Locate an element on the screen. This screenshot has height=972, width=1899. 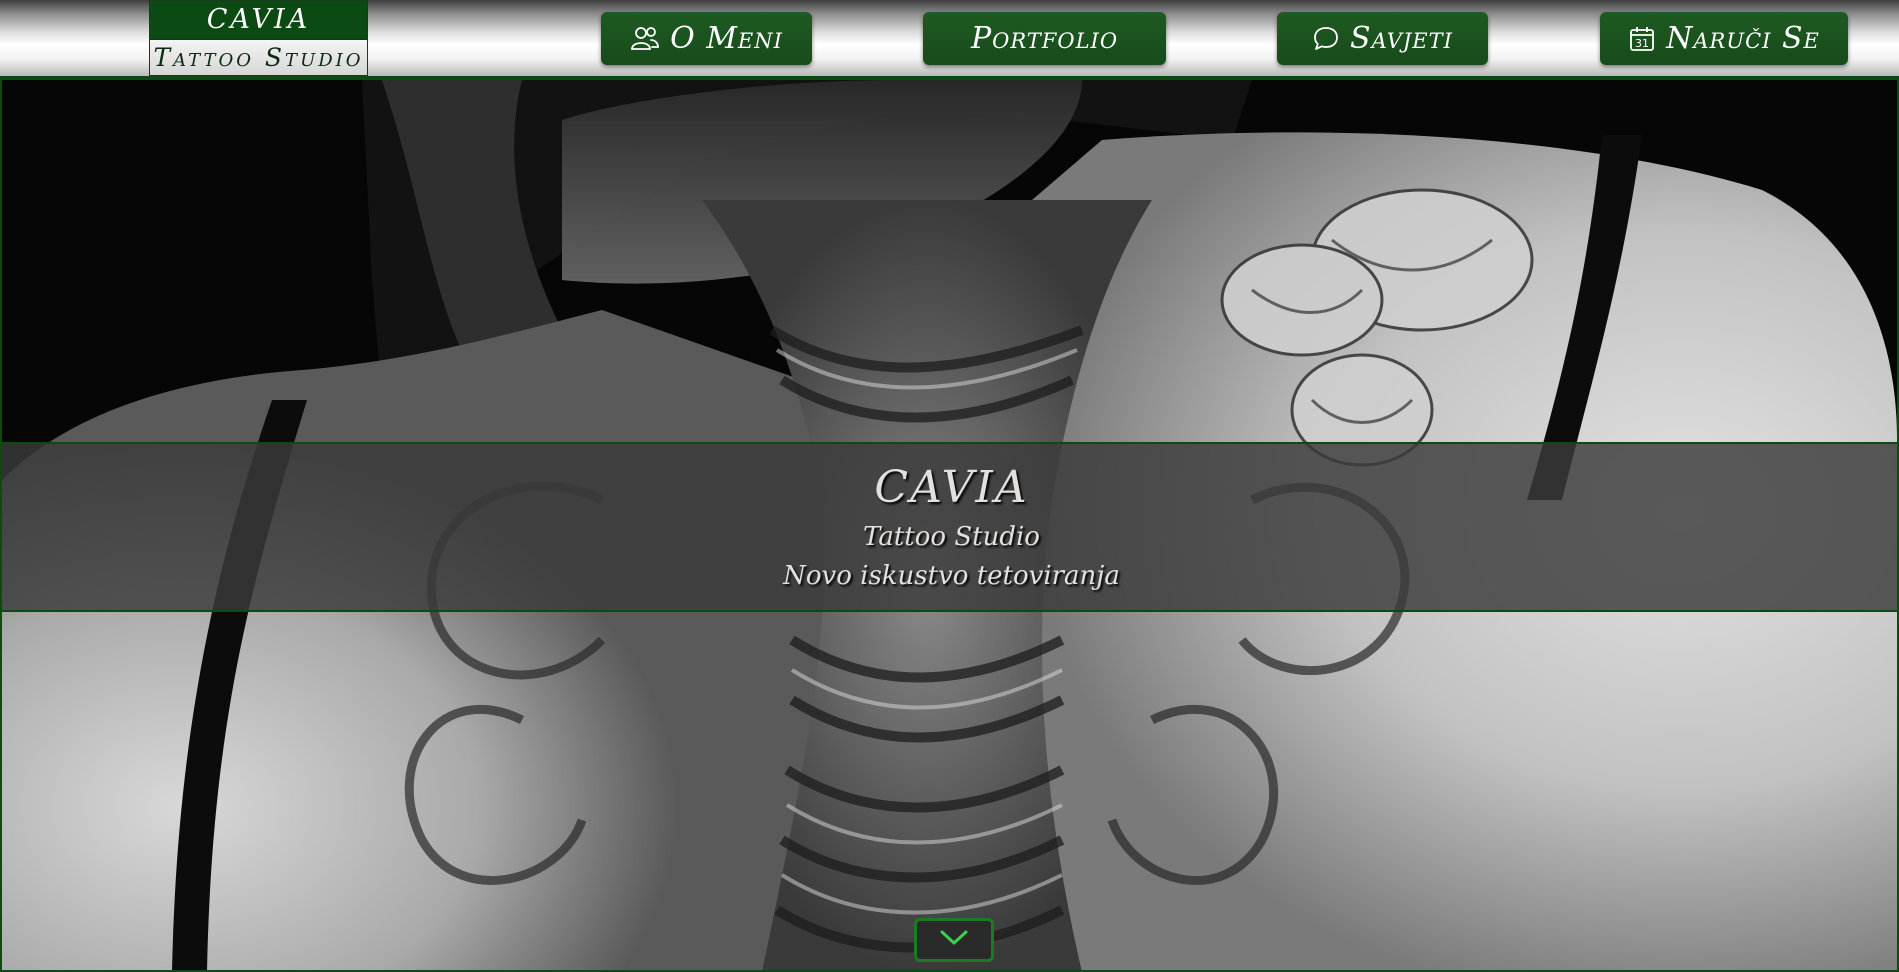
site-logo: CAVIA Tattoo Studio is located at coordinates (258, 38).